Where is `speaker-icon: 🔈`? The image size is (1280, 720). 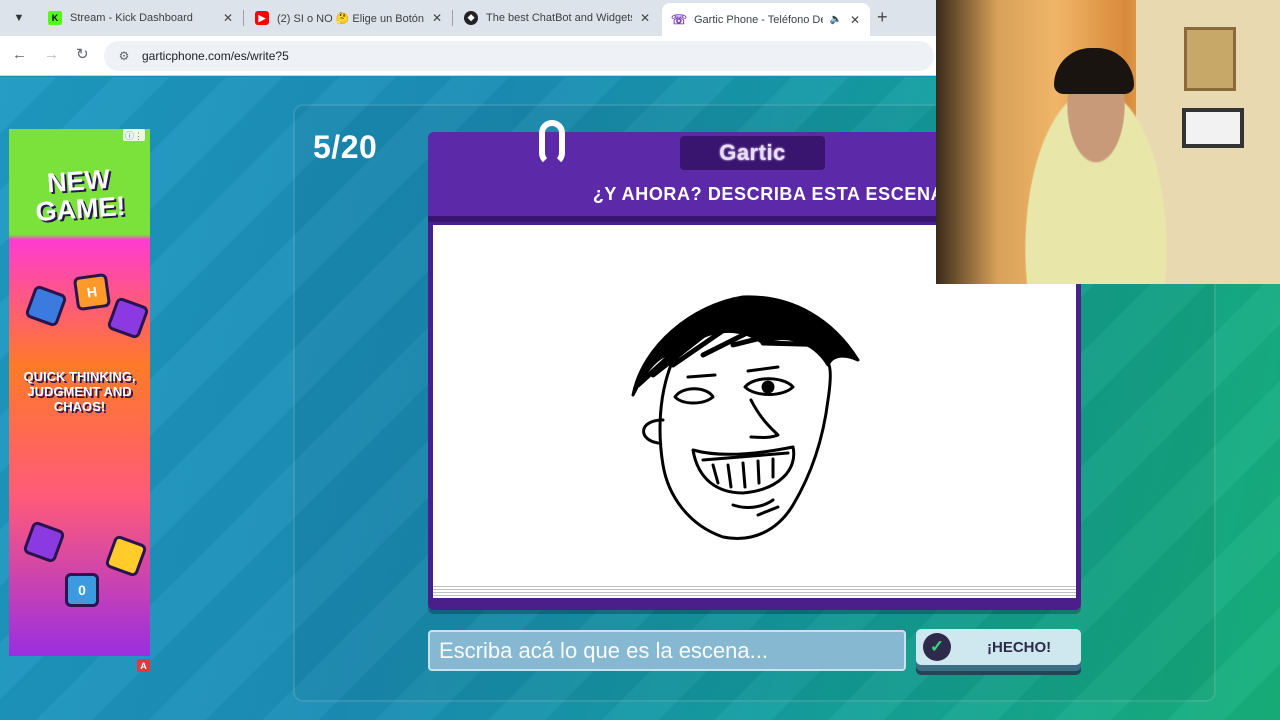 speaker-icon: 🔈 is located at coordinates (835, 19).